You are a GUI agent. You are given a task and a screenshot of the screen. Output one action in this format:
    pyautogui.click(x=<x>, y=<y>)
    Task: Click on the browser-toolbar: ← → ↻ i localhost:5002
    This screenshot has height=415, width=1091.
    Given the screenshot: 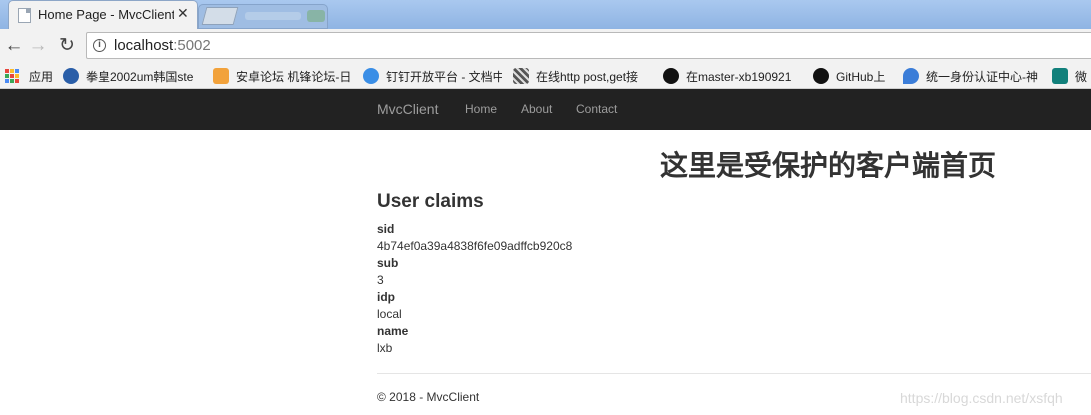 What is the action you would take?
    pyautogui.click(x=545, y=46)
    